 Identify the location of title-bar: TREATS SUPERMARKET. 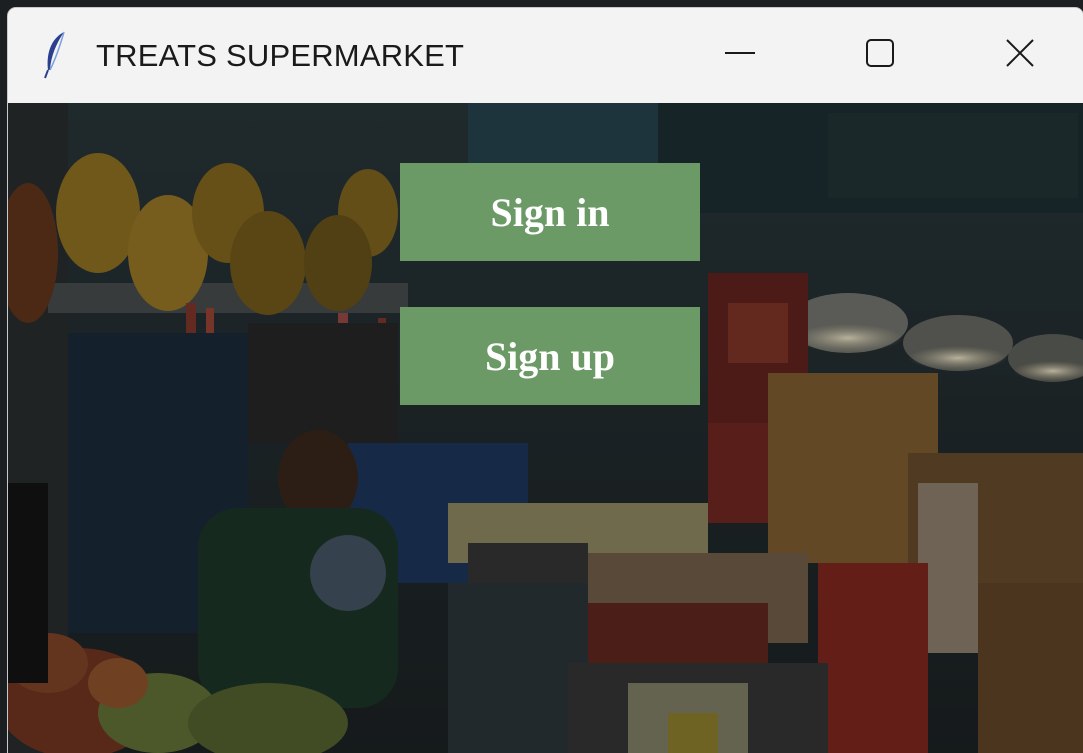
(545, 55).